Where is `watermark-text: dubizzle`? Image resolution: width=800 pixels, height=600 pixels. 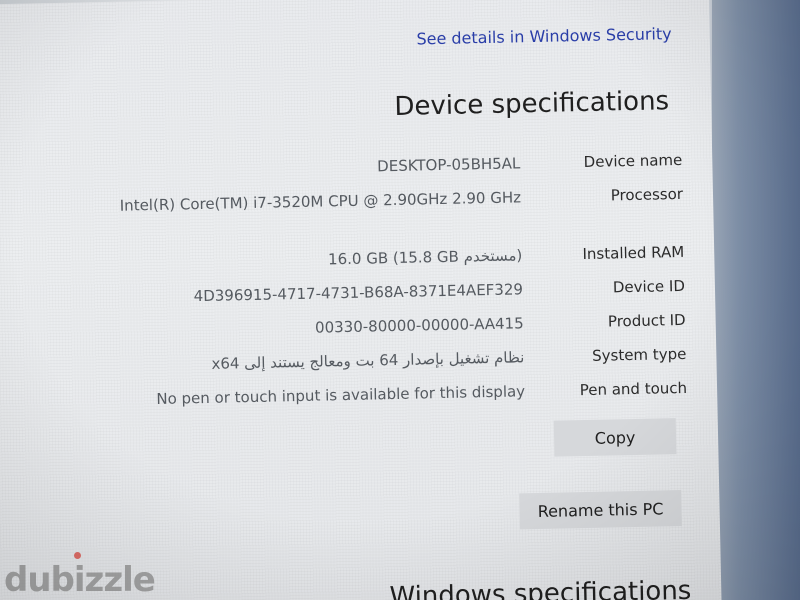 watermark-text: dubizzle is located at coordinates (80, 580).